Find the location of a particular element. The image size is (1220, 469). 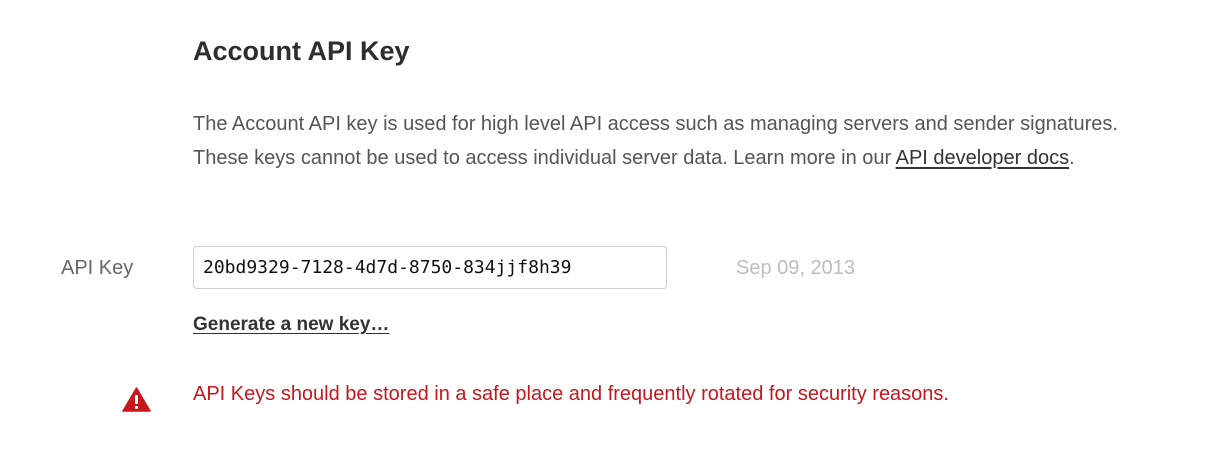

api-key-label: API Key is located at coordinates (97, 268).